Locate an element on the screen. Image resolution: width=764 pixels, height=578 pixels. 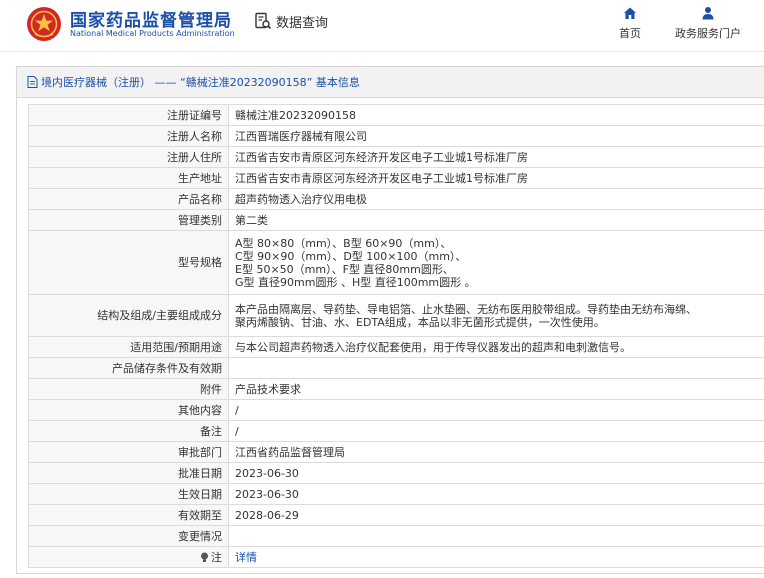
field-value: 产品技术要求 is located at coordinates (496, 389).